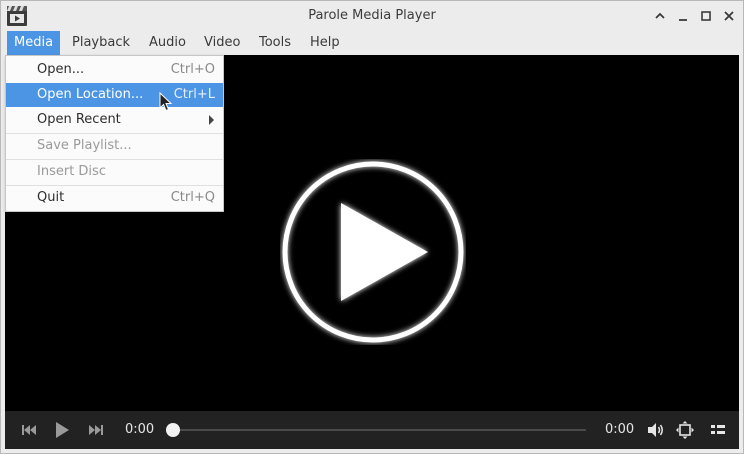 The width and height of the screenshot is (744, 454). What do you see at coordinates (379, 430) in the screenshot?
I see `seek-bar` at bounding box center [379, 430].